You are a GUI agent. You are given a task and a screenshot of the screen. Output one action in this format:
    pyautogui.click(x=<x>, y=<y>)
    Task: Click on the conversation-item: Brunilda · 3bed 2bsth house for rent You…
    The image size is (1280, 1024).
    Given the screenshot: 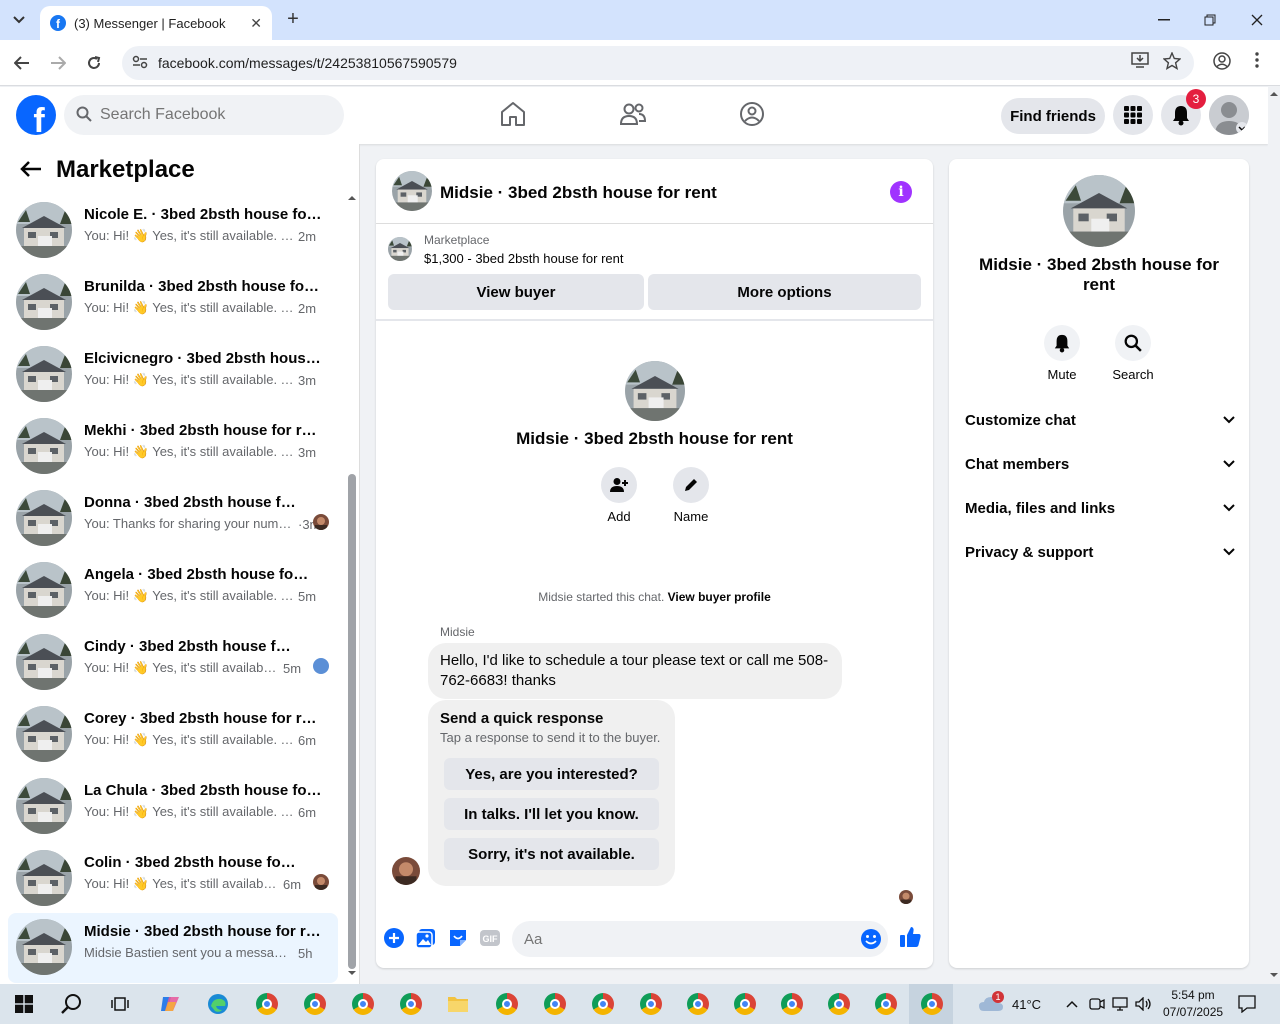 What is the action you would take?
    pyautogui.click(x=173, y=303)
    